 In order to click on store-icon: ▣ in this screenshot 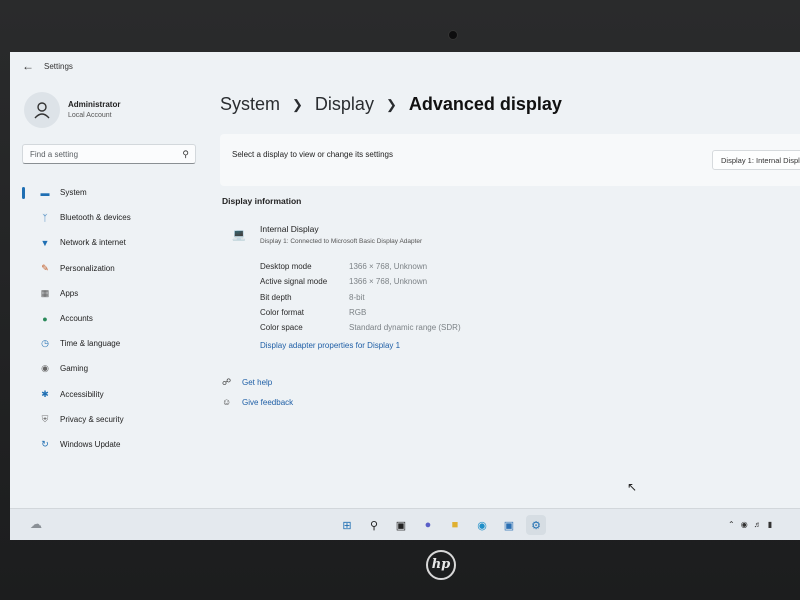, I will do `click(509, 525)`.